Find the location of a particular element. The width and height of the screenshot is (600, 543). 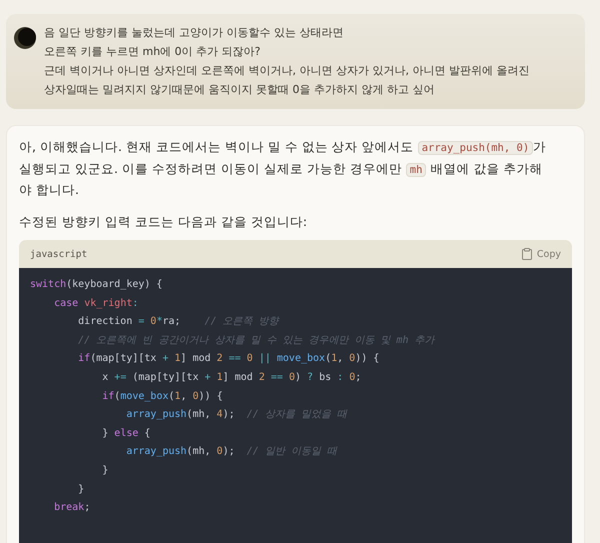

code-line: x += (map[ty][tx + 1] mod 2 == 0) ? bs : 0; is located at coordinates (231, 377).